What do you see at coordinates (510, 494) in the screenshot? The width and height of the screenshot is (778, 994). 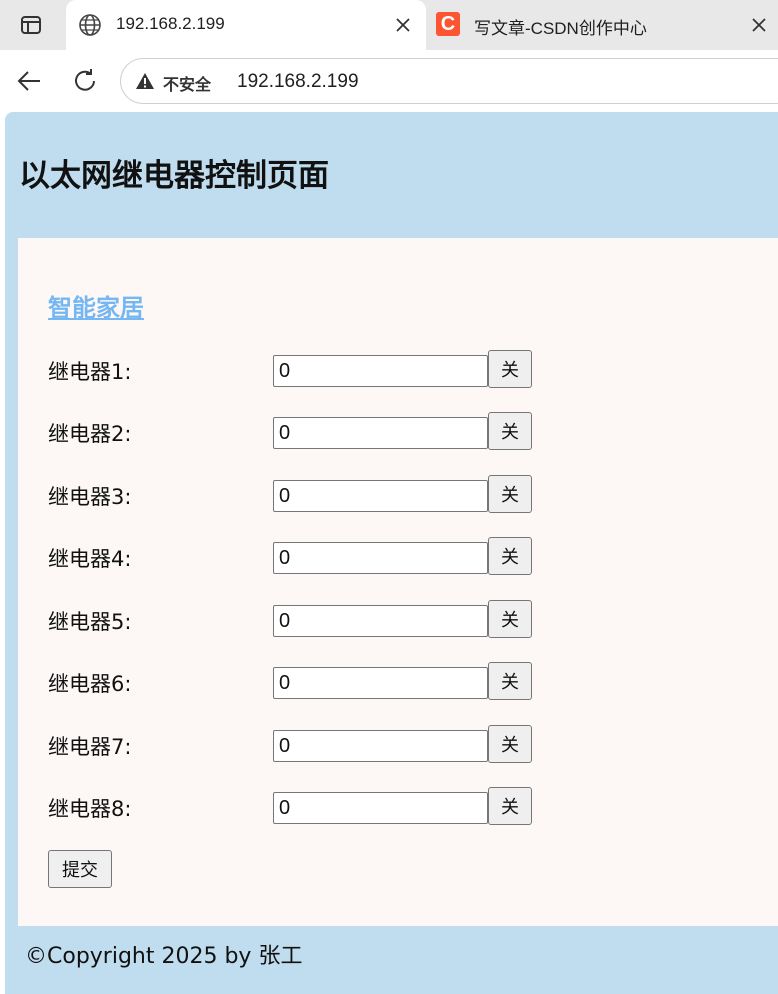 I see `relay-3-toggle-button: 关` at bounding box center [510, 494].